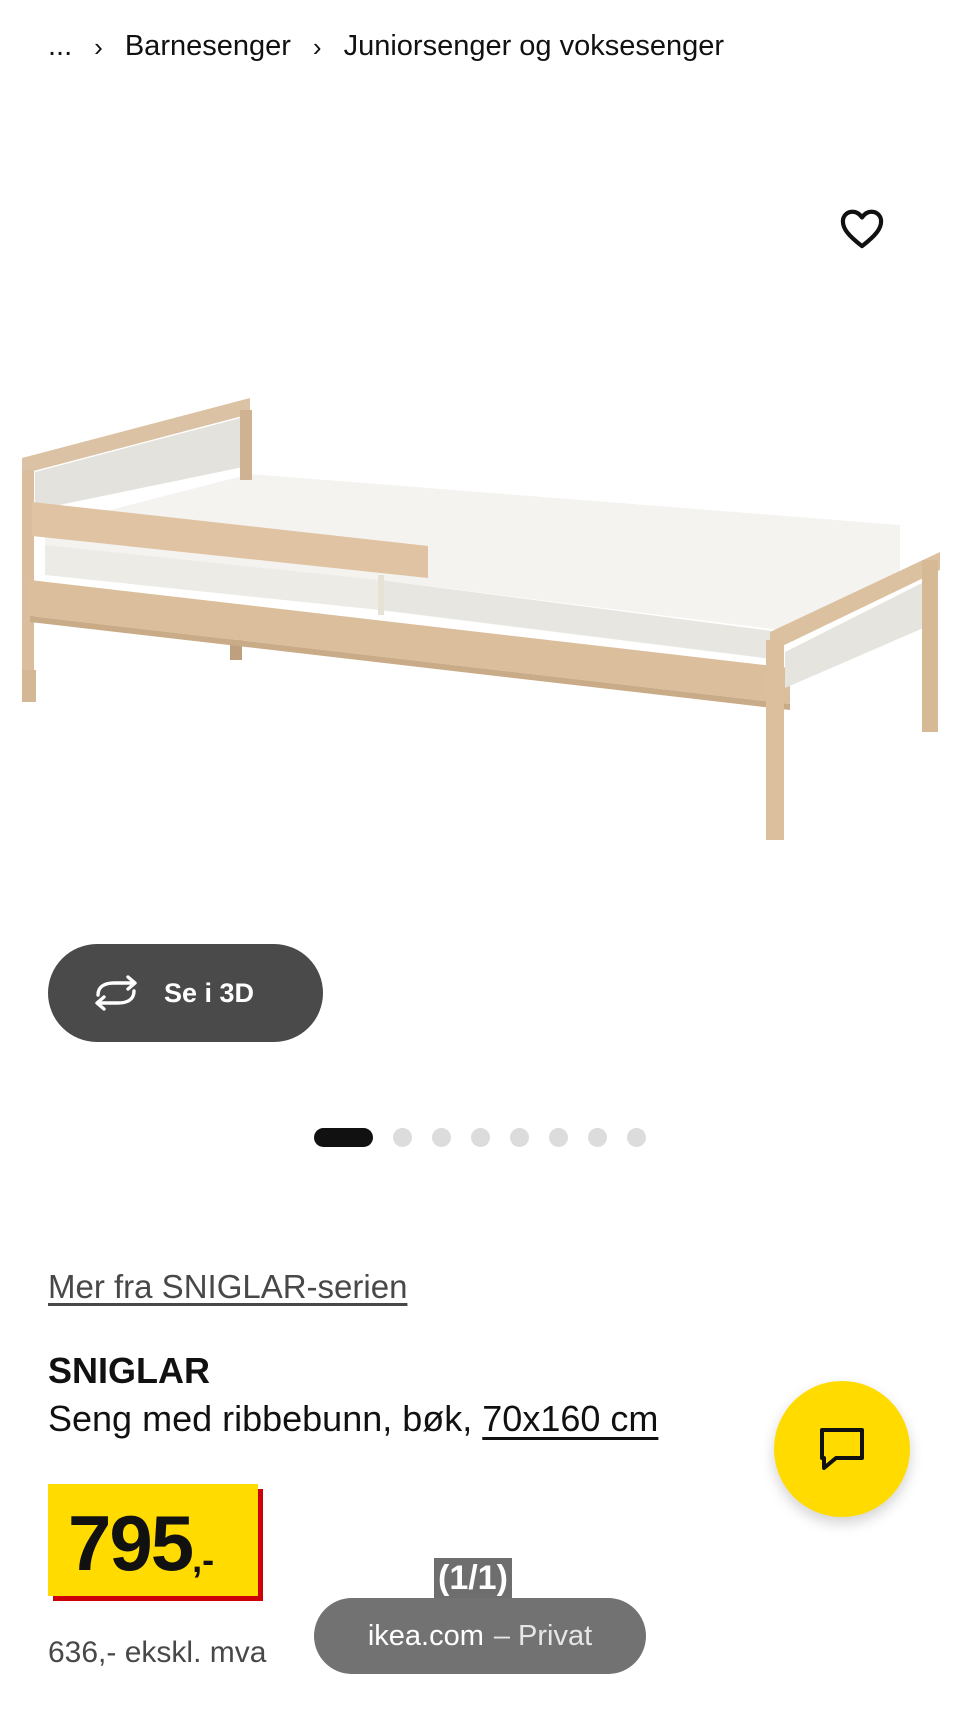  I want to click on chat-button, so click(842, 1449).